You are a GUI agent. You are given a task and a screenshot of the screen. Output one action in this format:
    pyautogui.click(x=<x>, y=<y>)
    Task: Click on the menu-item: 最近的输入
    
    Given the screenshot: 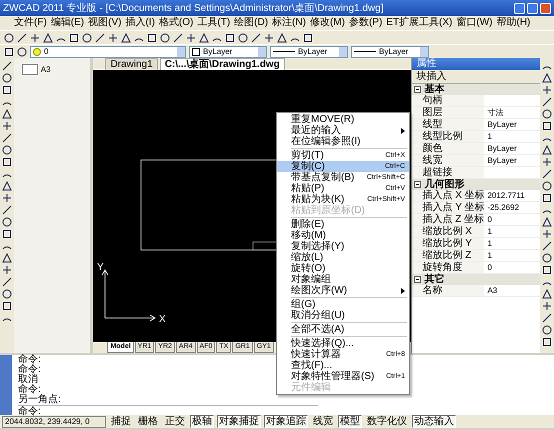 What is the action you would take?
    pyautogui.click(x=343, y=130)
    